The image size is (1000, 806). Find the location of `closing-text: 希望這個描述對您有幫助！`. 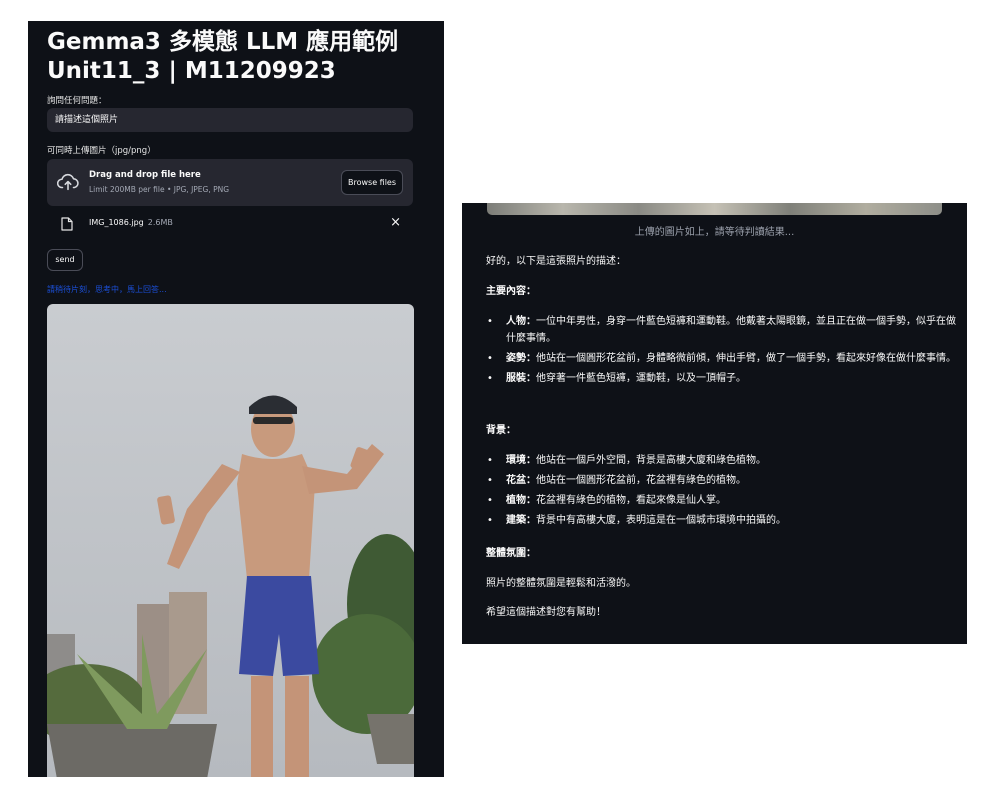

closing-text: 希望這個描述對您有幫助！ is located at coordinates (546, 612).